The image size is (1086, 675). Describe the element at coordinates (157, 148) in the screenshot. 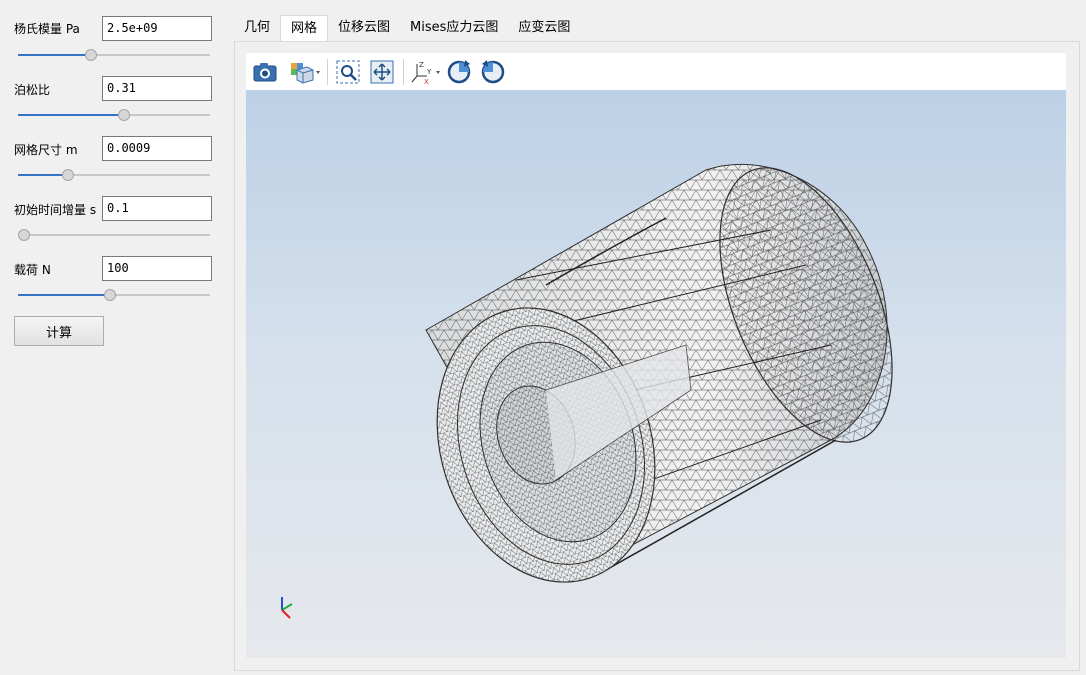

I see `mesh-size-input: 0.0009` at that location.